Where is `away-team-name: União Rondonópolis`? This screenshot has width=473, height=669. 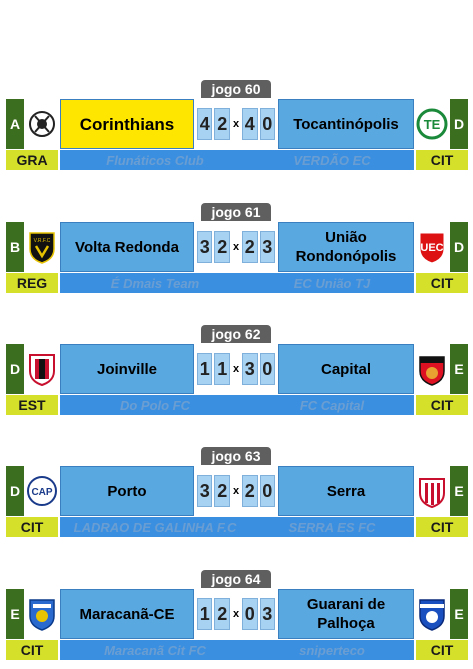 away-team-name: União Rondonópolis is located at coordinates (346, 247).